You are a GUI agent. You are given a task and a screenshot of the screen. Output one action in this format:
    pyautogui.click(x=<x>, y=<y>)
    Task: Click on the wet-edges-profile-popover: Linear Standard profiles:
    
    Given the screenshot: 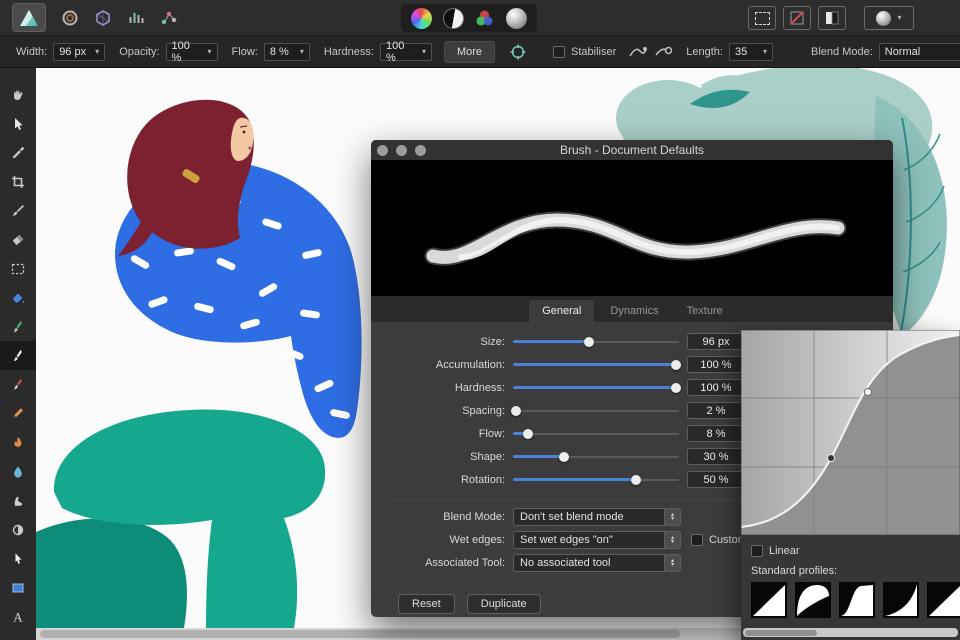 What is the action you would take?
    pyautogui.click(x=850, y=485)
    